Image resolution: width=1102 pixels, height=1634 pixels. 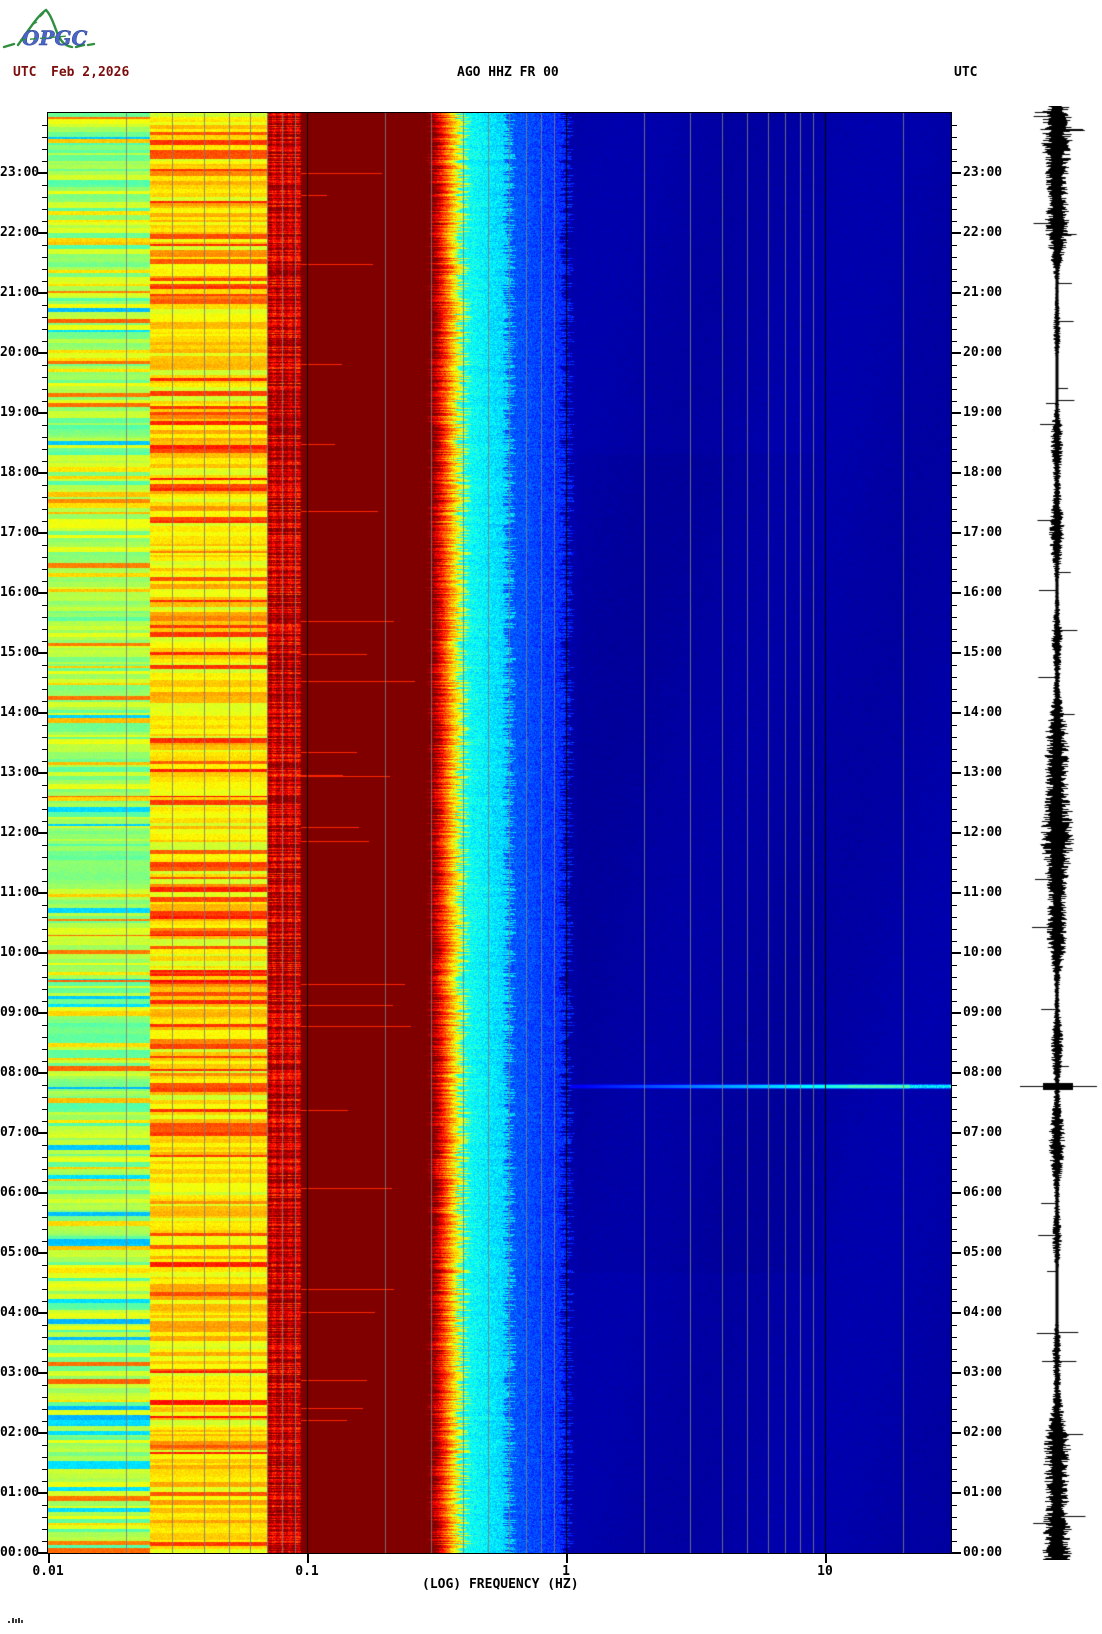 What do you see at coordinates (983, 1372) in the screenshot?
I see `hour-label-right: 03:00` at bounding box center [983, 1372].